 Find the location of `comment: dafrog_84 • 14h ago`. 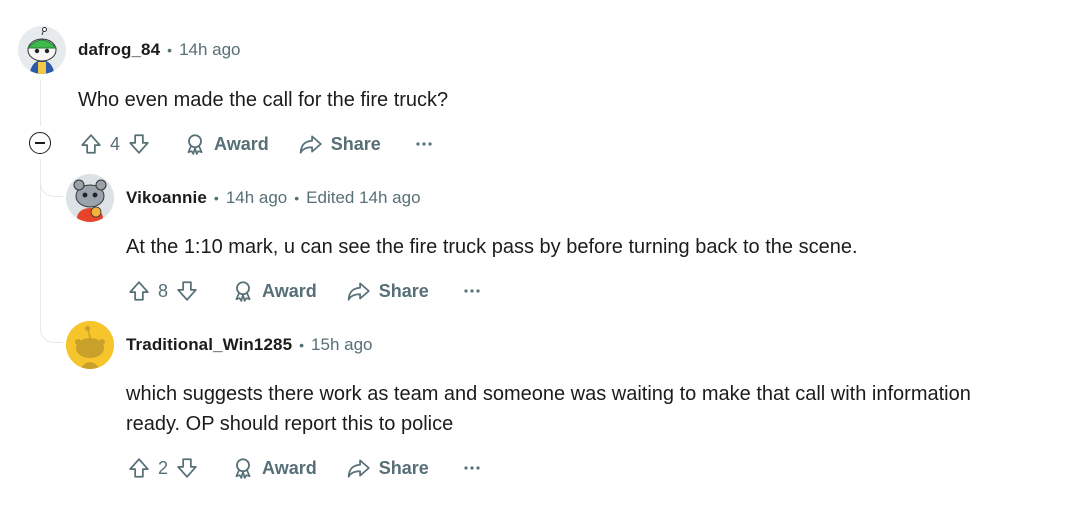

comment: dafrog_84 • 14h ago is located at coordinates (129, 50).